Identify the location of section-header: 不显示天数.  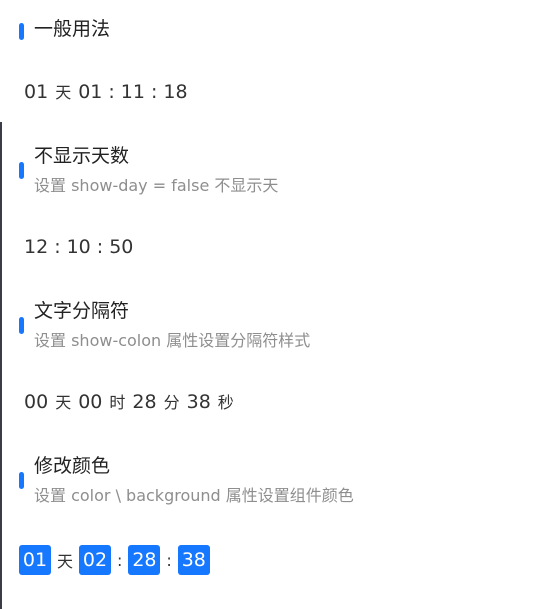
(269, 160).